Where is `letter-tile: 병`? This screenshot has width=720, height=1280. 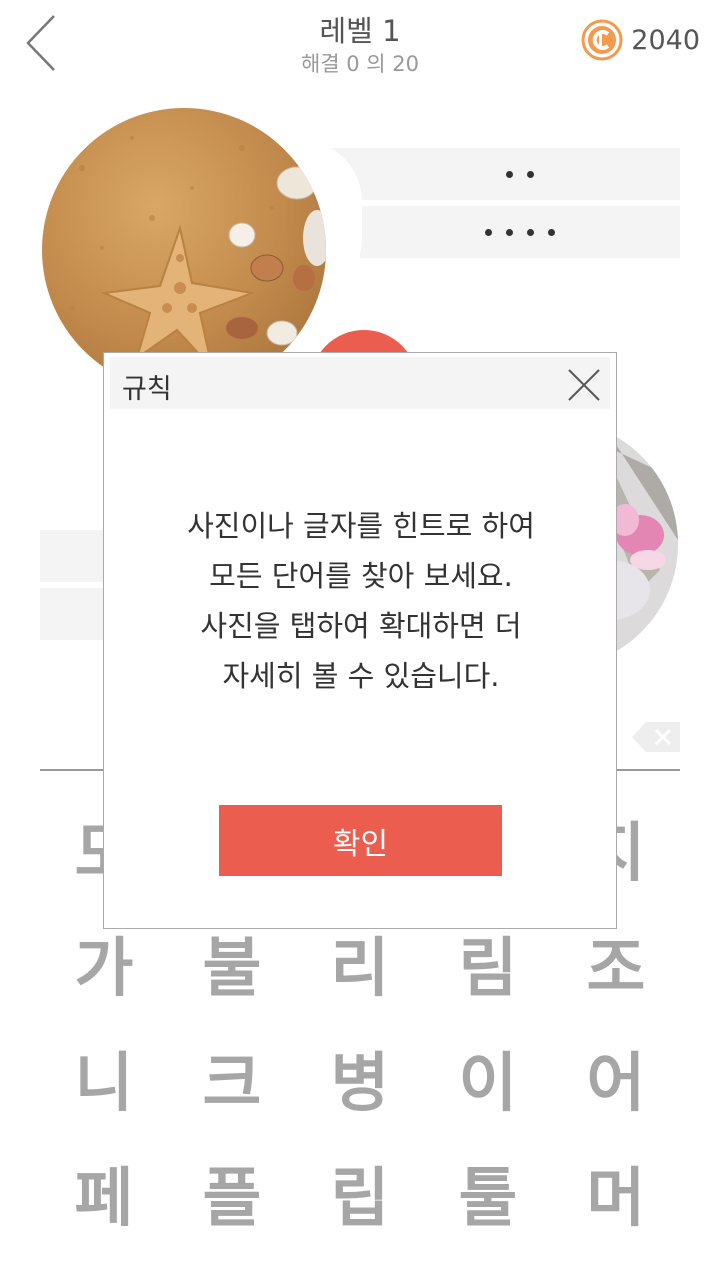 letter-tile: 병 is located at coordinates (360, 1077).